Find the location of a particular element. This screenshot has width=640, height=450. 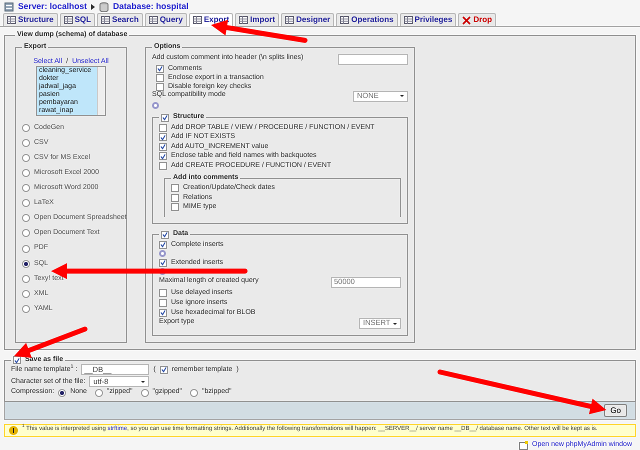

warning-icon is located at coordinates (13, 430).